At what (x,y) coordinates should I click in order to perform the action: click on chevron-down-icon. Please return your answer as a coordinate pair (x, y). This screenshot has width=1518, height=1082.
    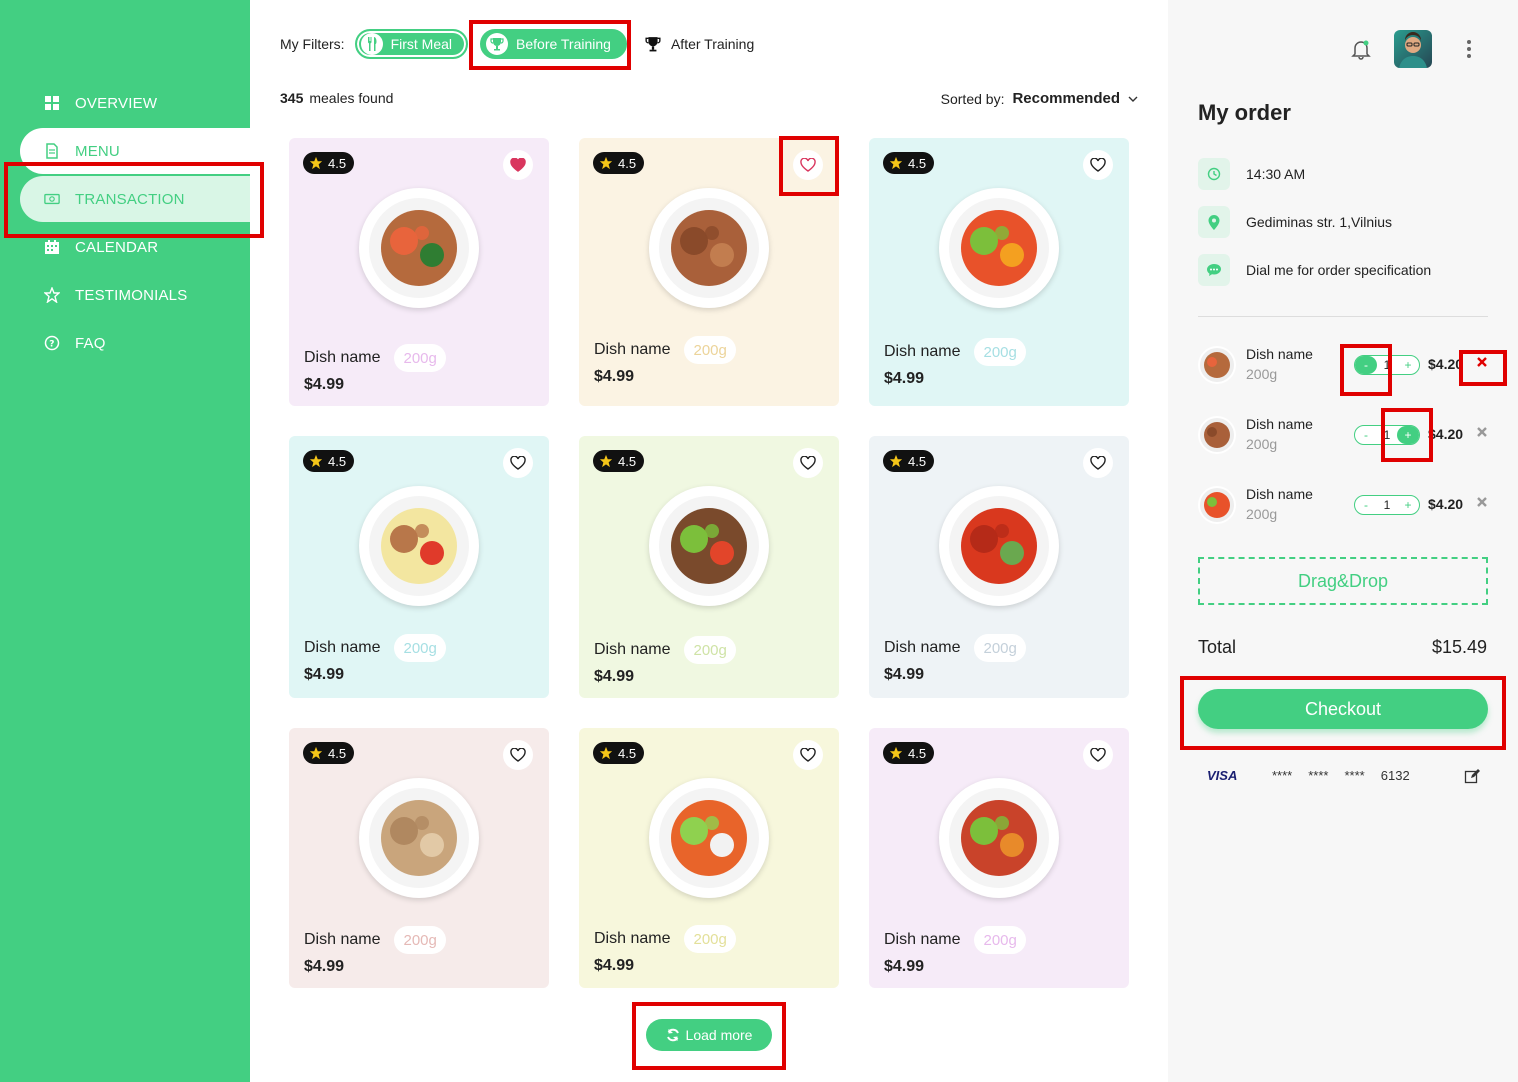
    Looking at the image, I should click on (1133, 99).